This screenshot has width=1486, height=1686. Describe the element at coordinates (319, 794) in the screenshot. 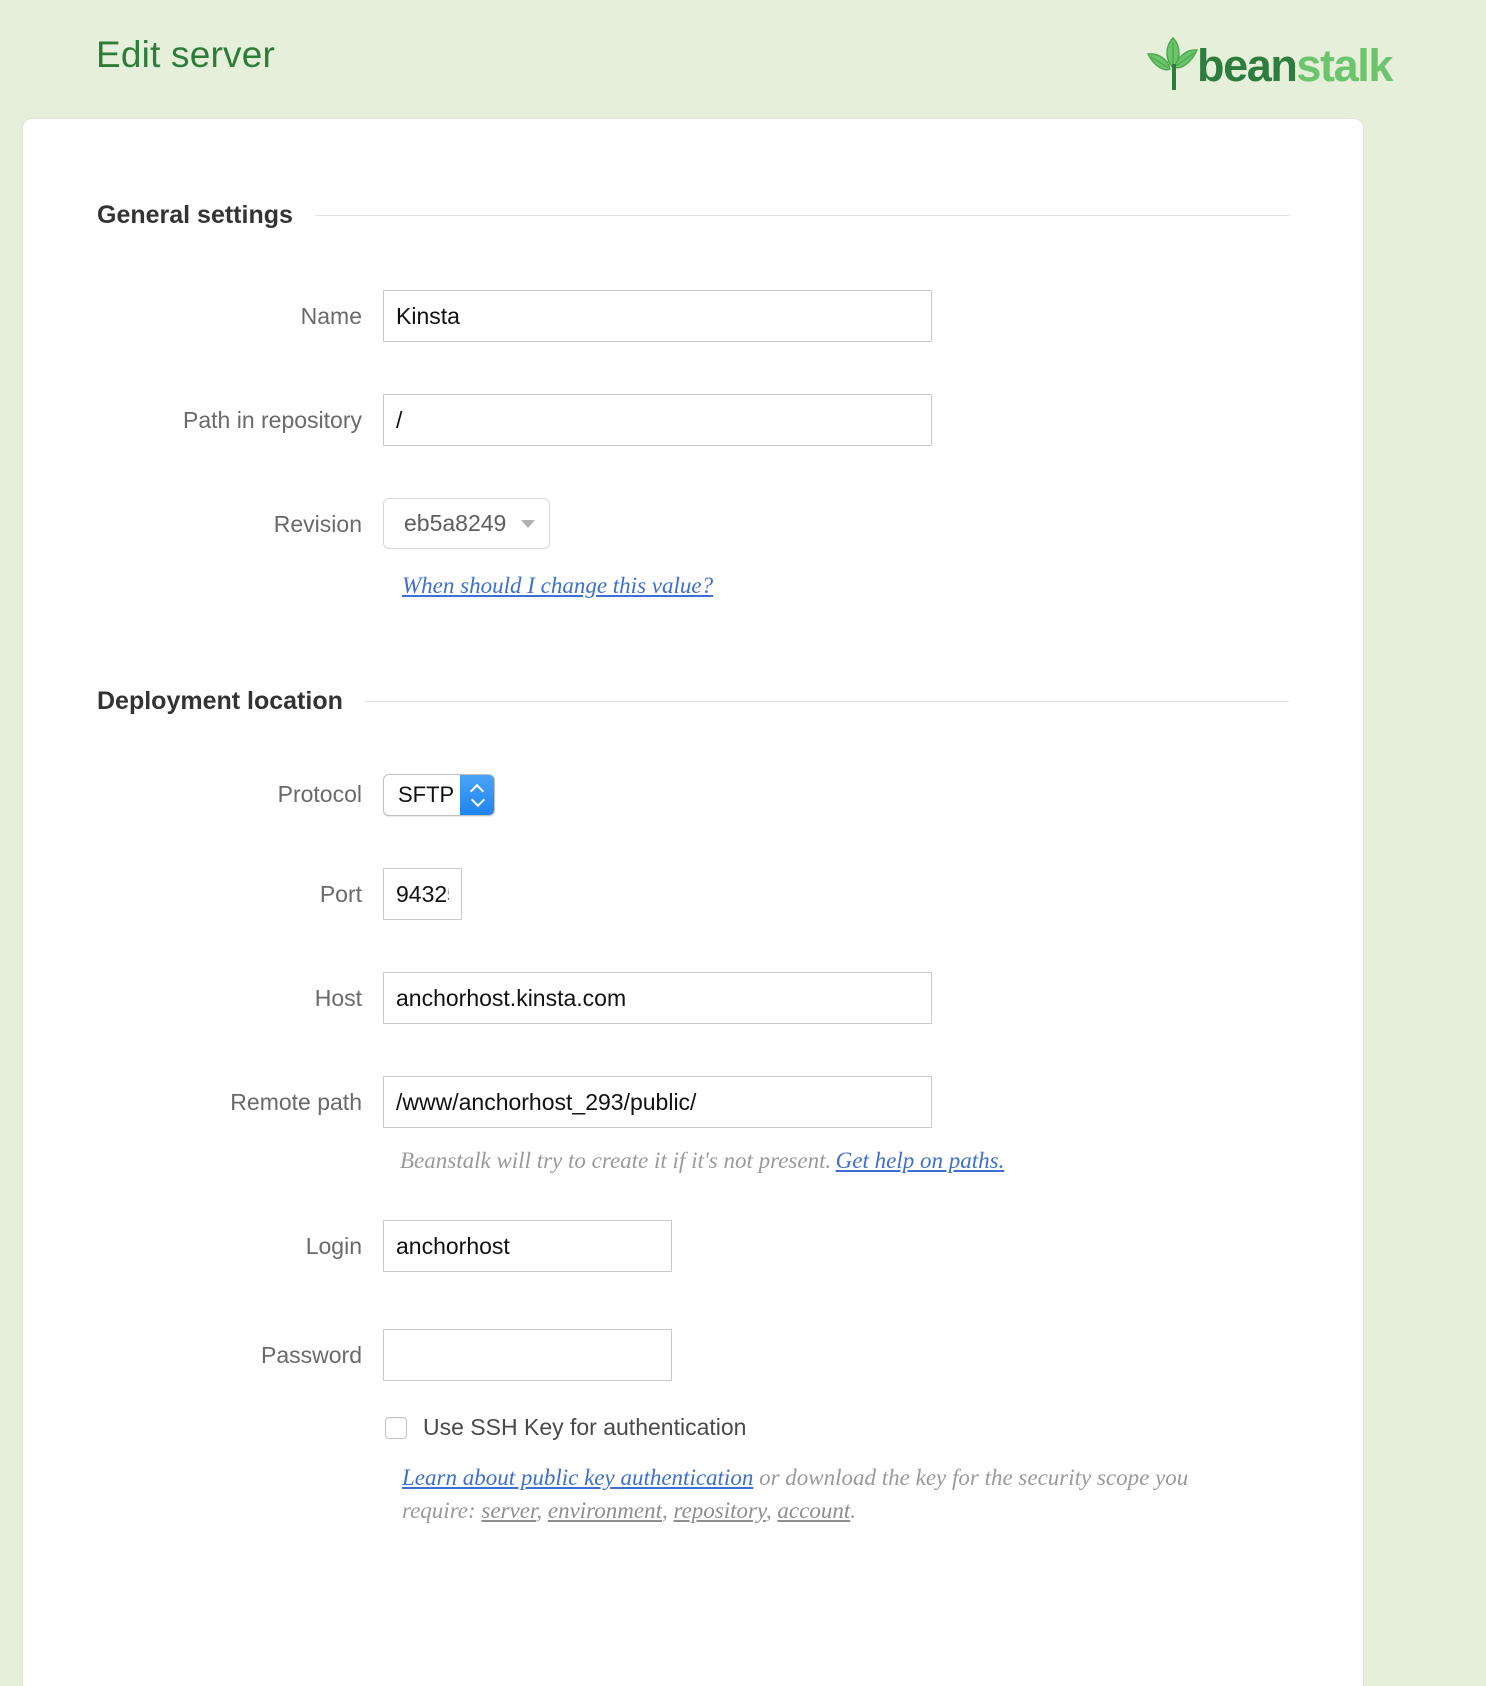

I see `protocol-label: Protocol` at that location.